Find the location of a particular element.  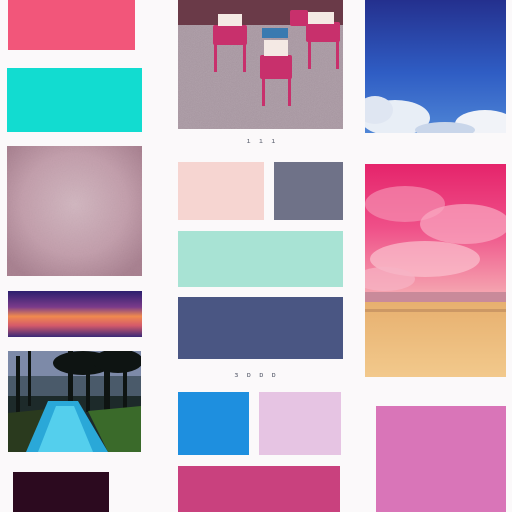

sunset-gradient-photo is located at coordinates (75, 314).